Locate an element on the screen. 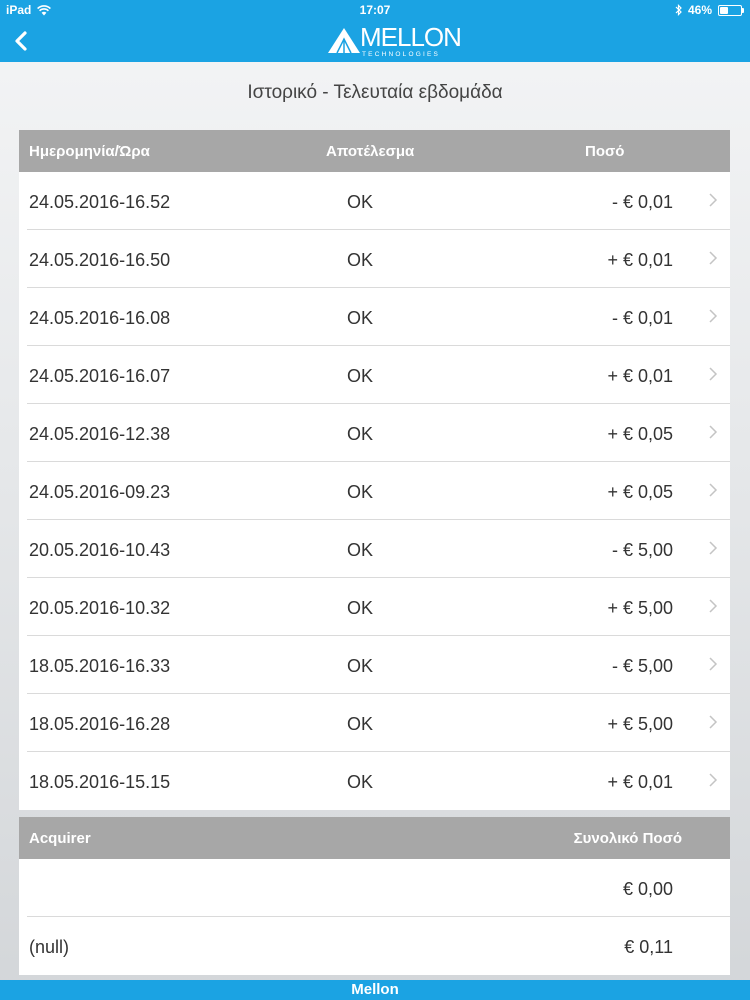 Image resolution: width=750 pixels, height=1000 pixels. column-header-amount: Ποσό is located at coordinates (605, 151).